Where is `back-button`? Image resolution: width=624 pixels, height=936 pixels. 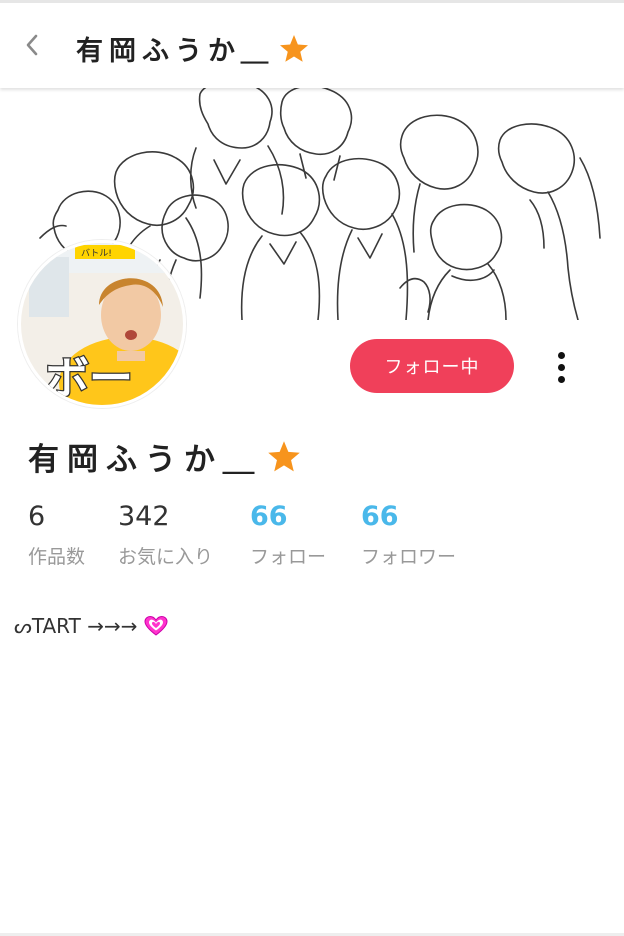 back-button is located at coordinates (32, 45).